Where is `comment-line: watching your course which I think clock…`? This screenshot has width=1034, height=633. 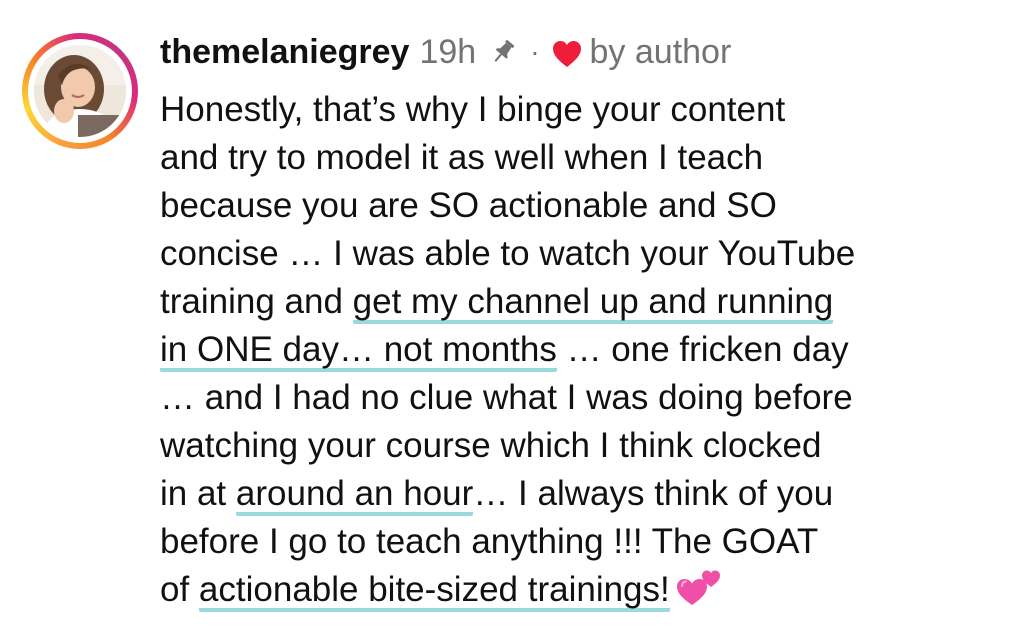 comment-line: watching your course which I think clock… is located at coordinates (590, 446).